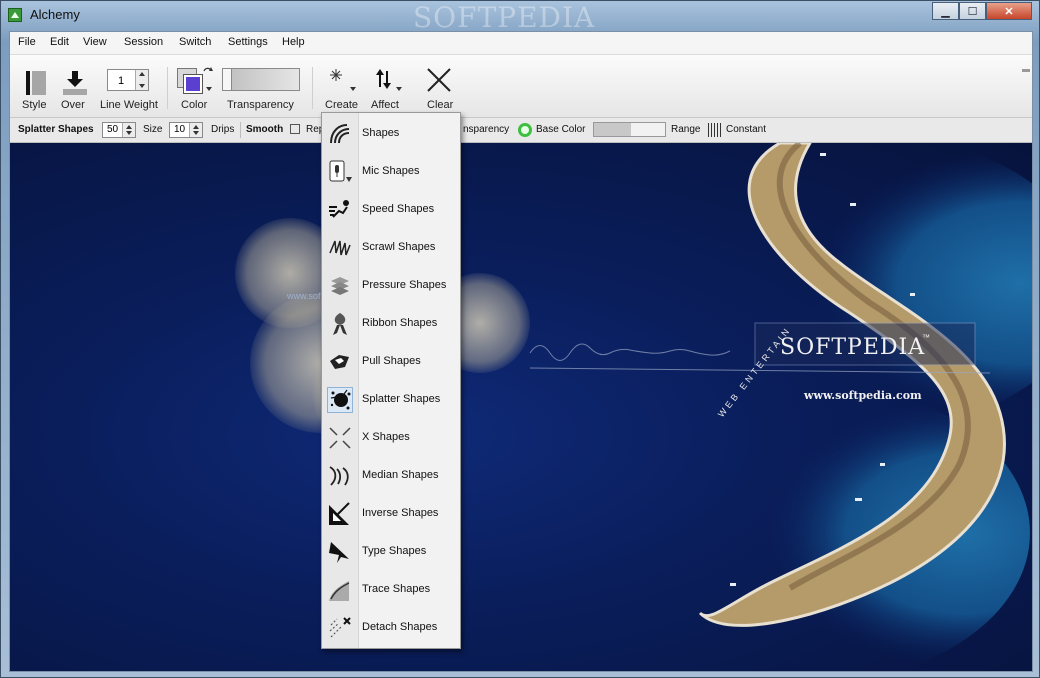  What do you see at coordinates (240, 130) in the screenshot?
I see `options-divider` at bounding box center [240, 130].